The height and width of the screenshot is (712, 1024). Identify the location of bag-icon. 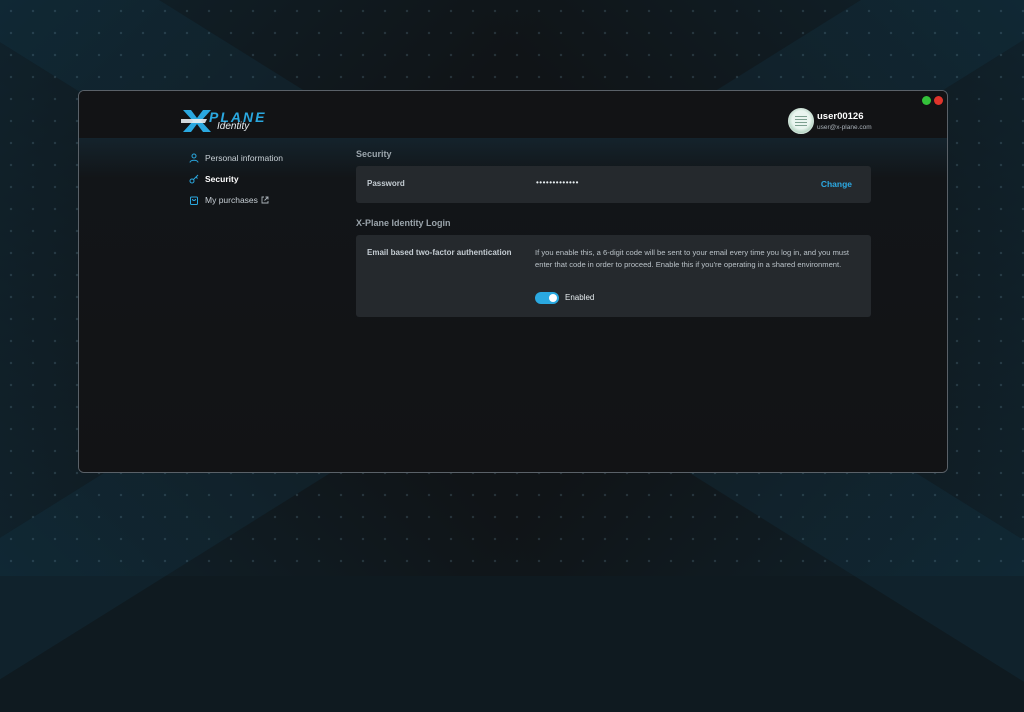
(194, 200).